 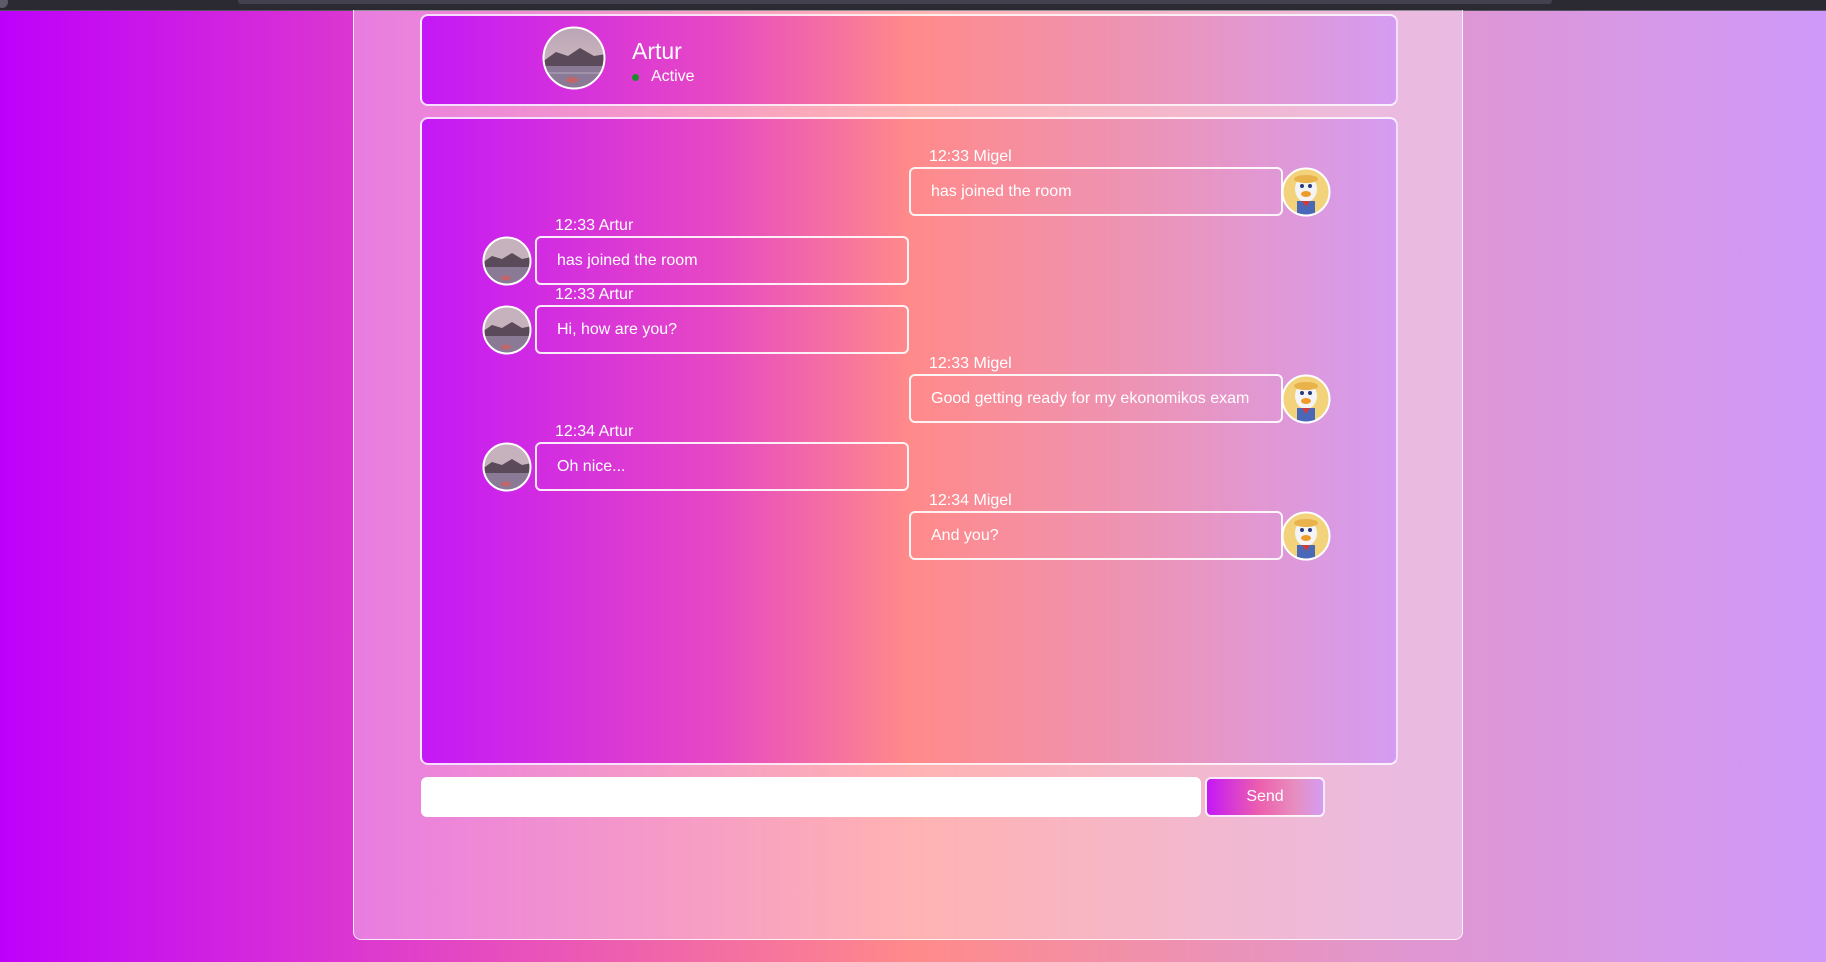 What do you see at coordinates (1096, 535) in the screenshot?
I see `message-bubble: And you?` at bounding box center [1096, 535].